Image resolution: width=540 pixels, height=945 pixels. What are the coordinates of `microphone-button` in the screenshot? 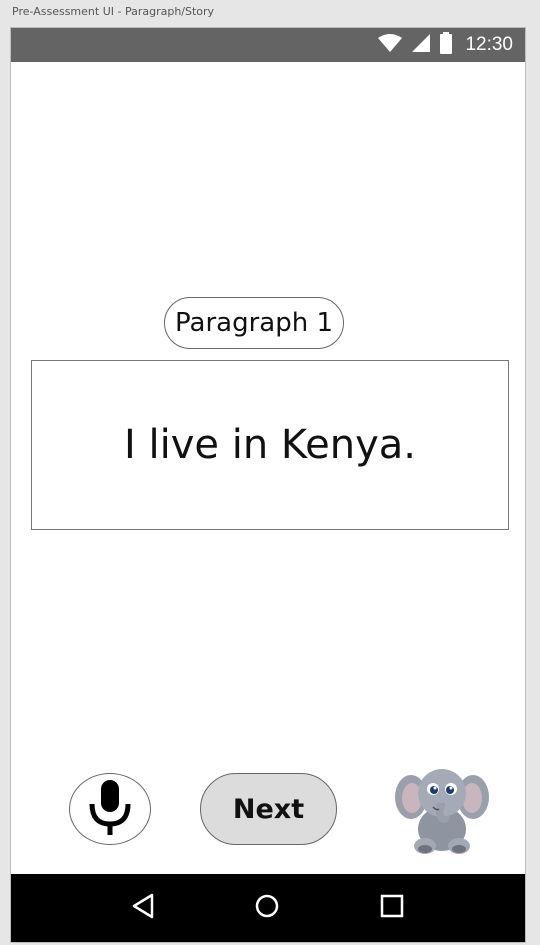 It's located at (110, 809).